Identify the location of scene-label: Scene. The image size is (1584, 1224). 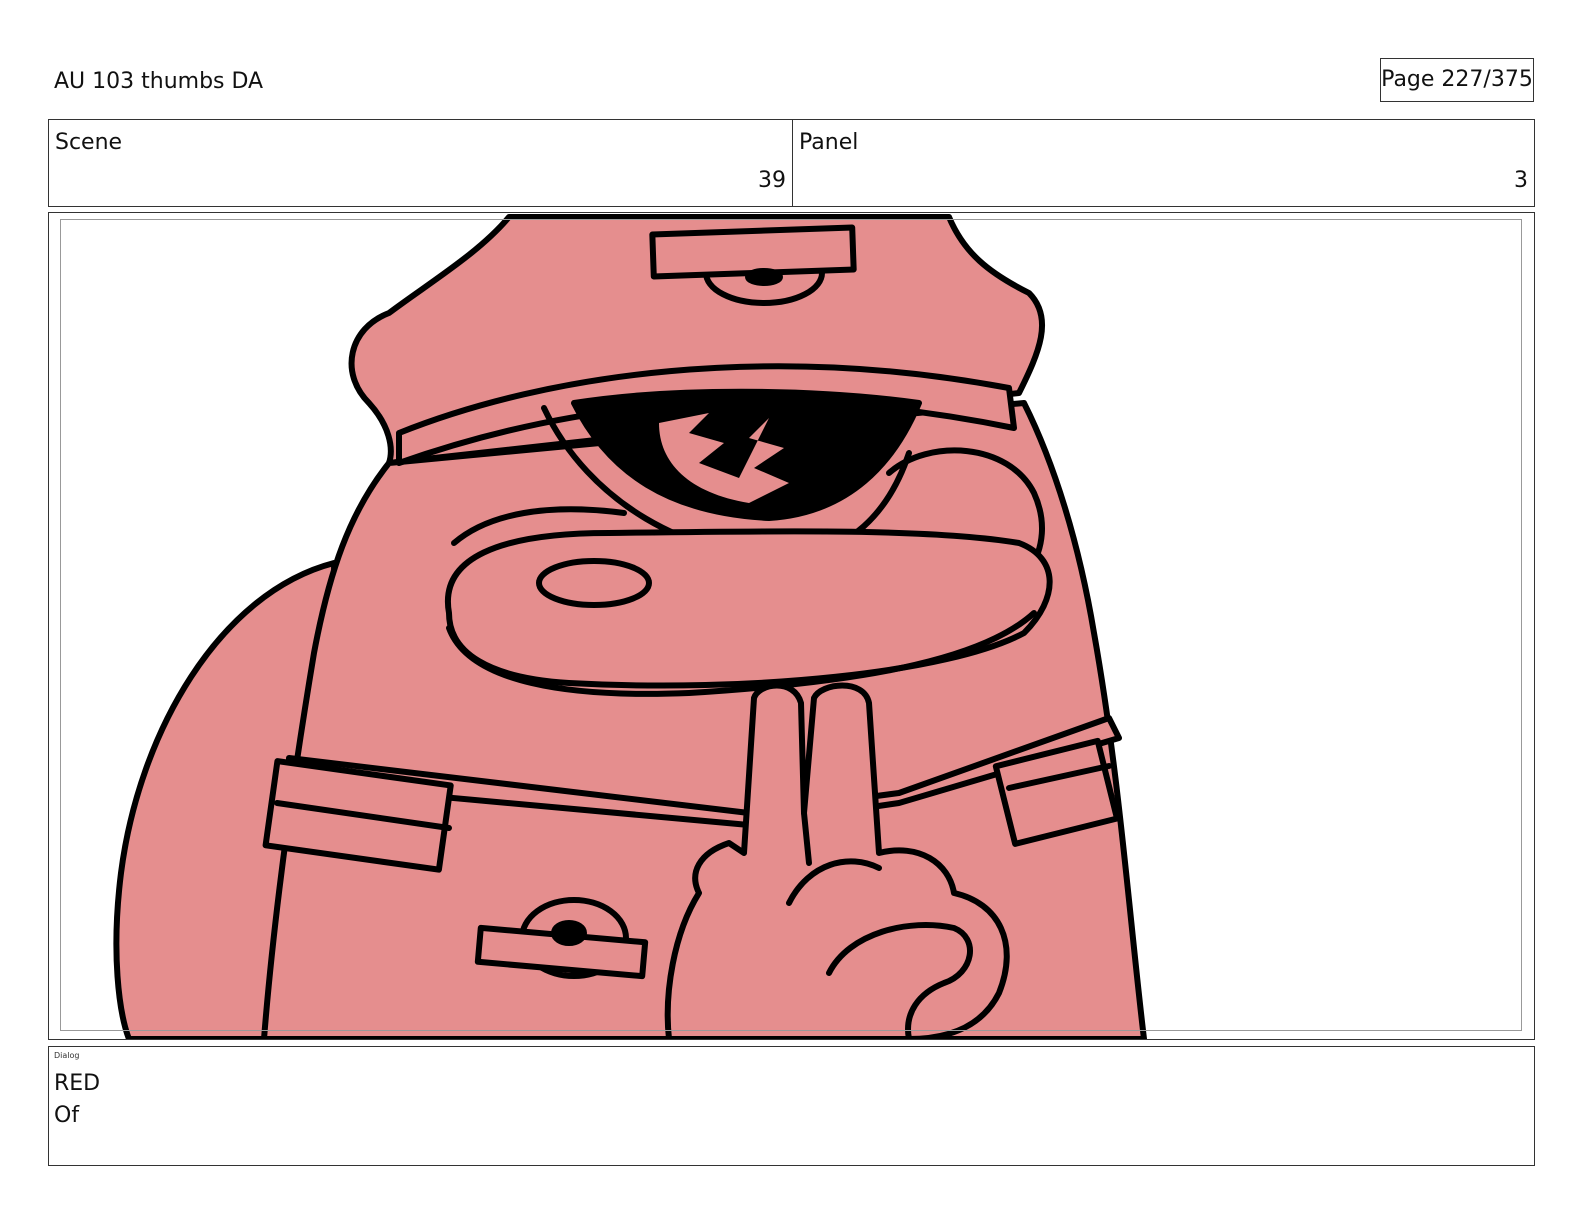
(89, 142).